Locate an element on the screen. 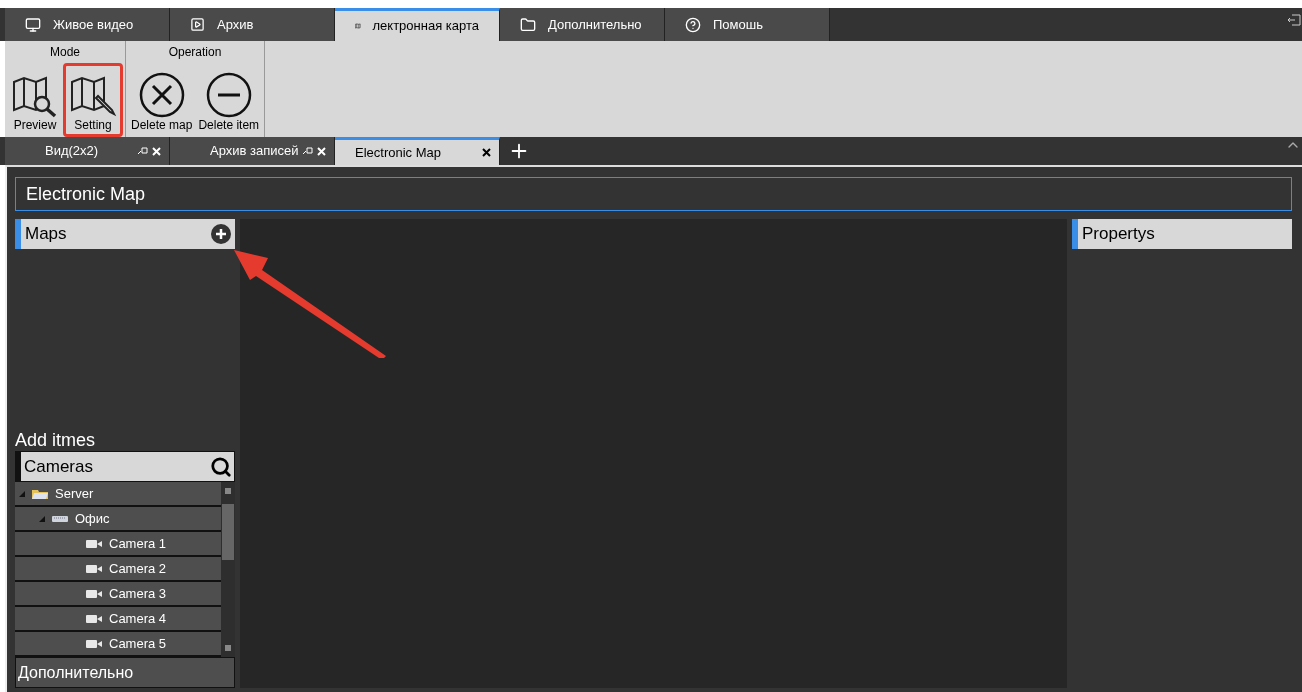 The width and height of the screenshot is (1302, 692). tree-row: Server is located at coordinates (118, 494).